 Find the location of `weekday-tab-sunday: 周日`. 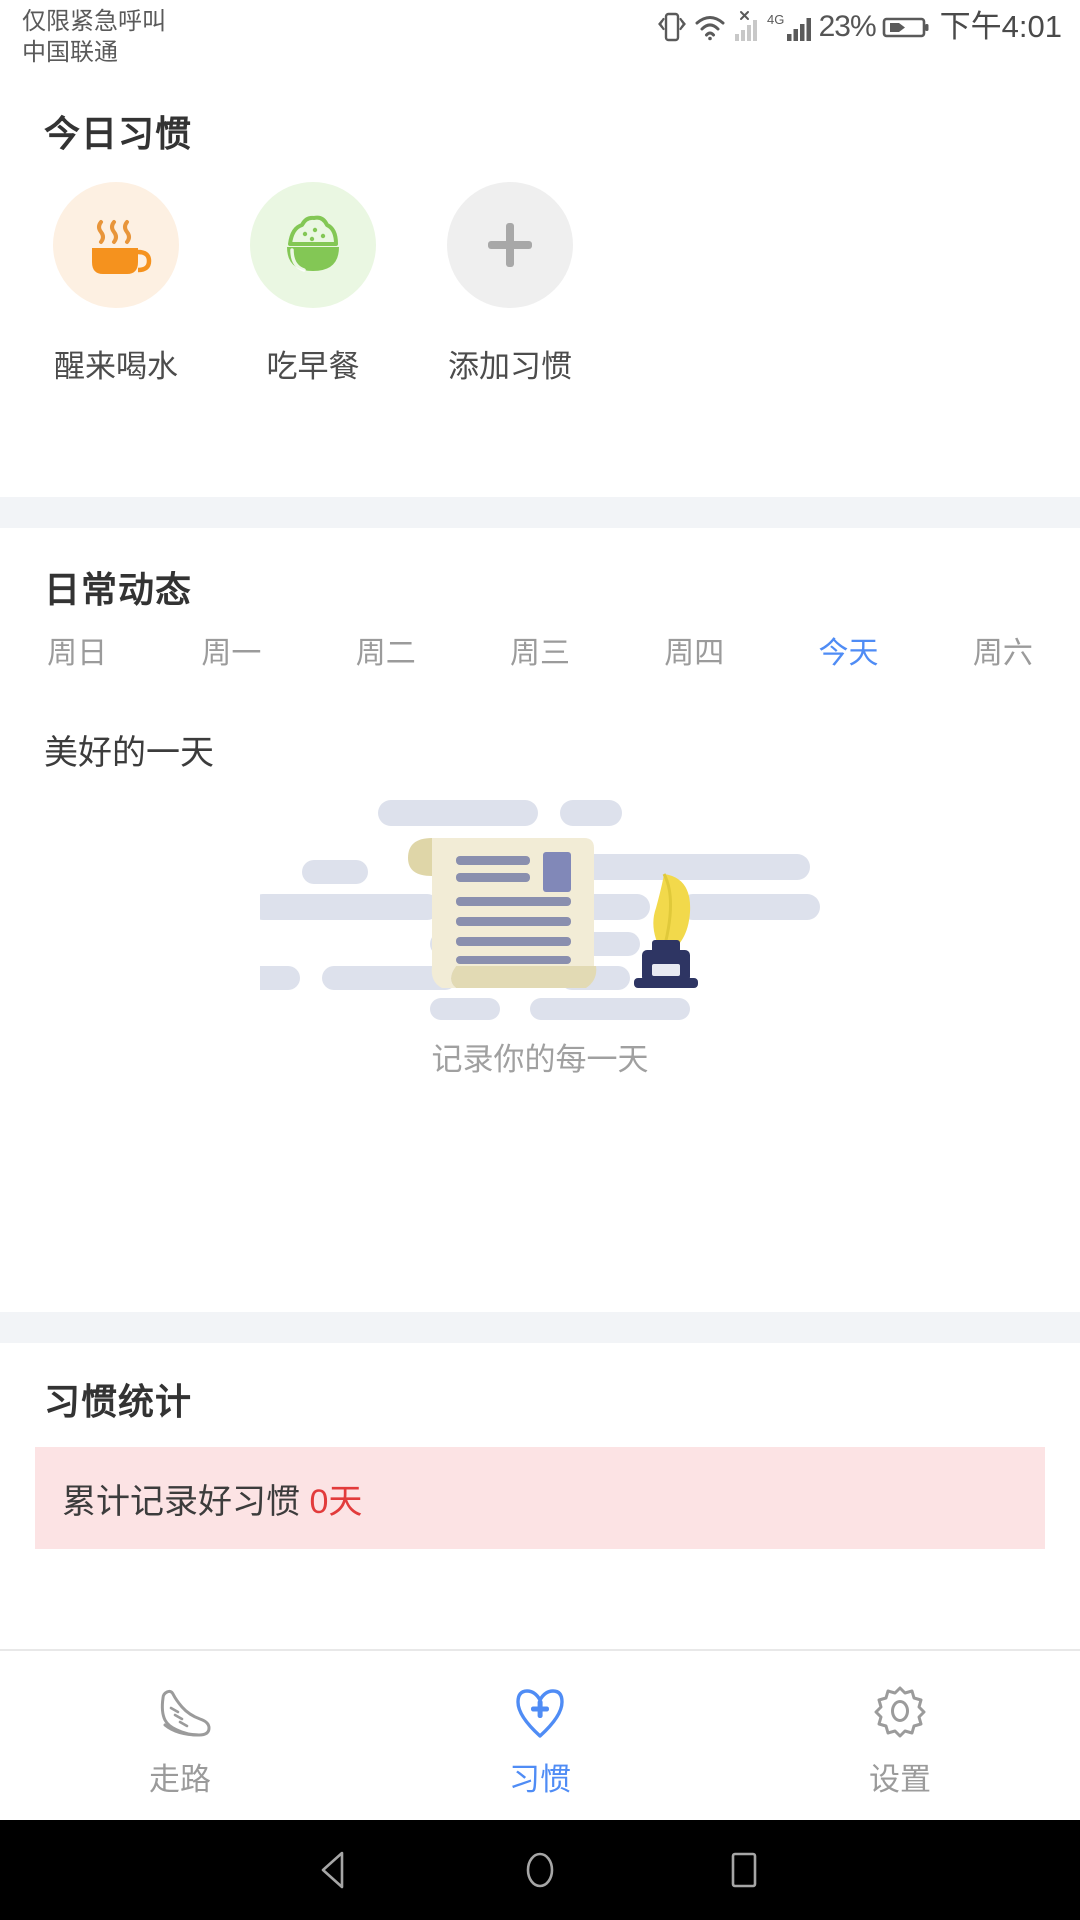

weekday-tab-sunday: 周日 is located at coordinates (77, 650).